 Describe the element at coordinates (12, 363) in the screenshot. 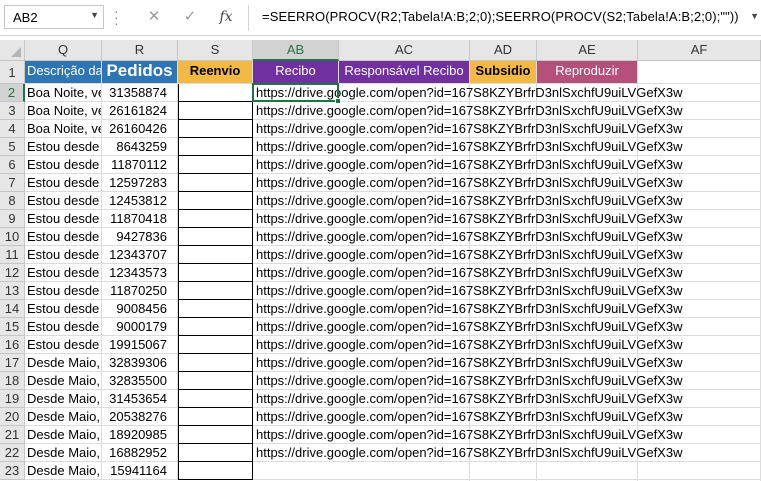

I see `row-header: 17` at that location.